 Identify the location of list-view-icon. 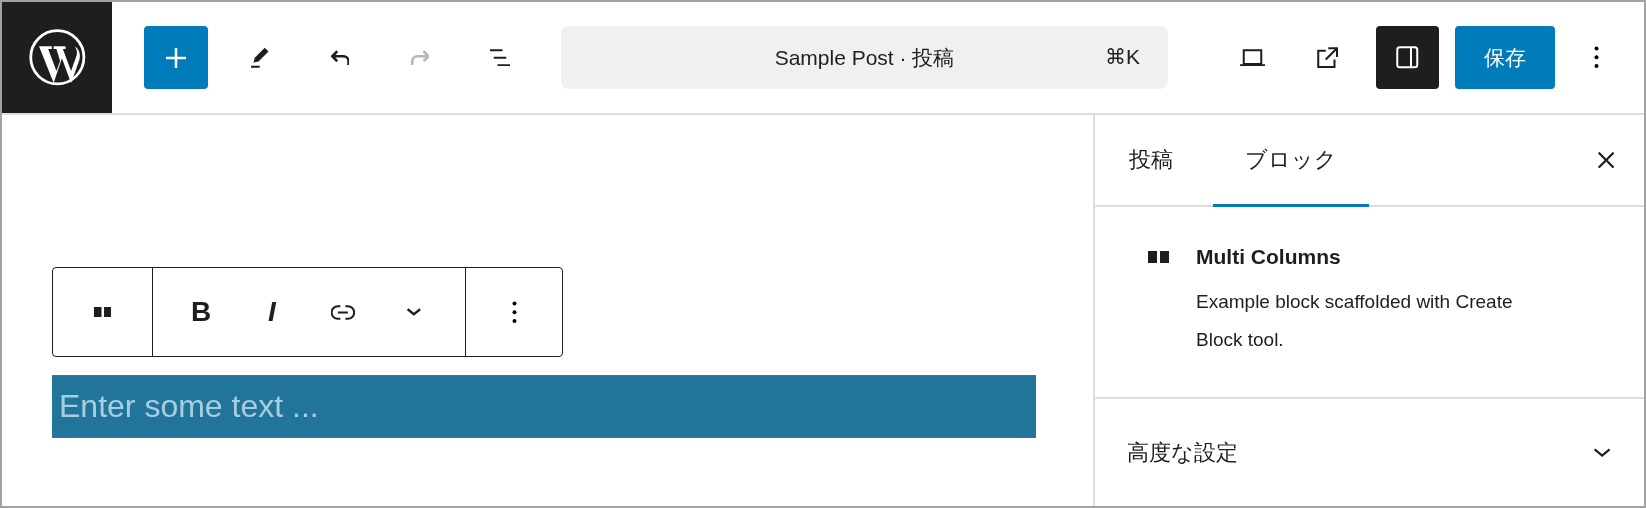
(500, 57).